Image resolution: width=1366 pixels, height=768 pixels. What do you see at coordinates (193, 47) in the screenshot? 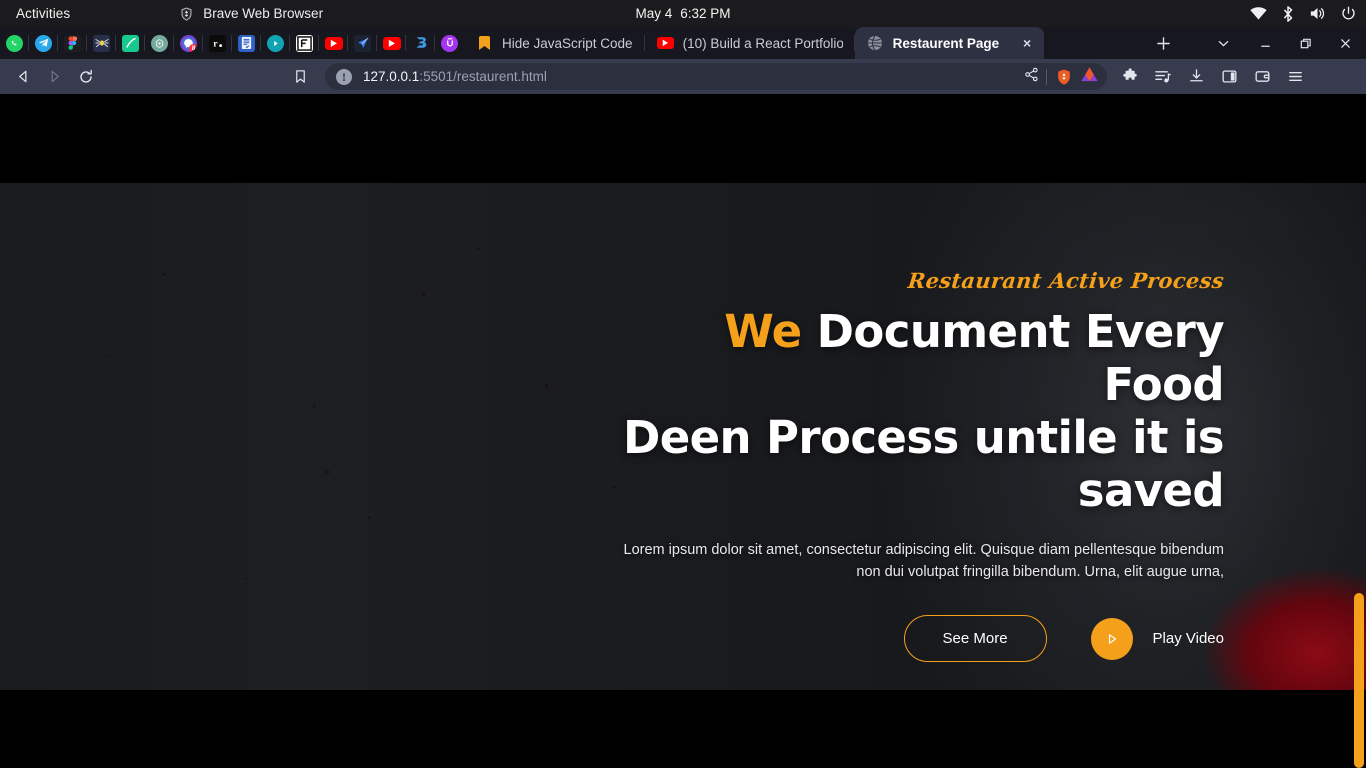
I see `unread-badge: 8` at bounding box center [193, 47].